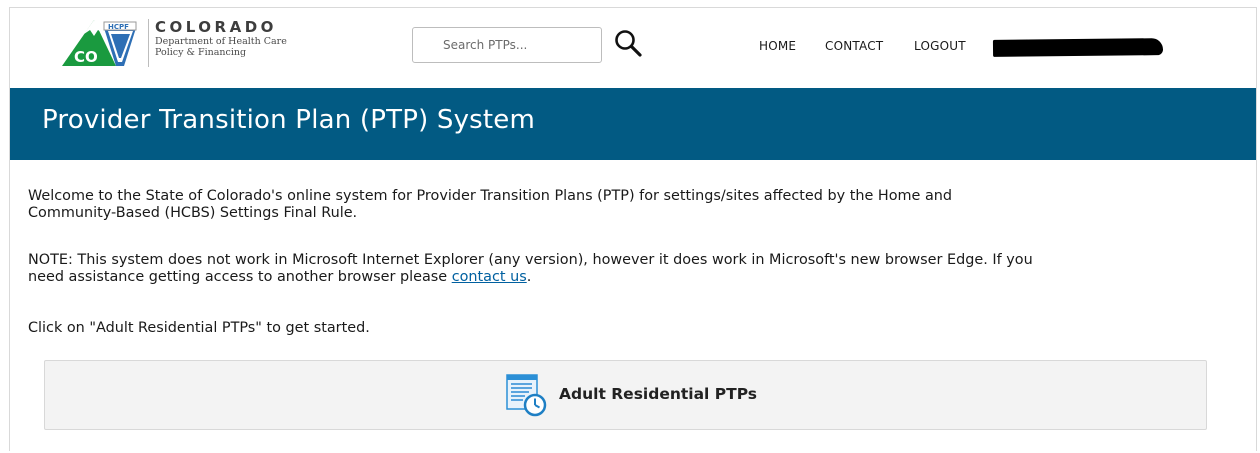 The image size is (1260, 453). I want to click on search-input, so click(507, 45).